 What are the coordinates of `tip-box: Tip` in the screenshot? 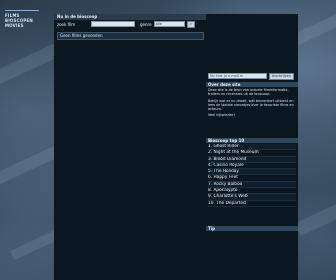 It's located at (252, 228).